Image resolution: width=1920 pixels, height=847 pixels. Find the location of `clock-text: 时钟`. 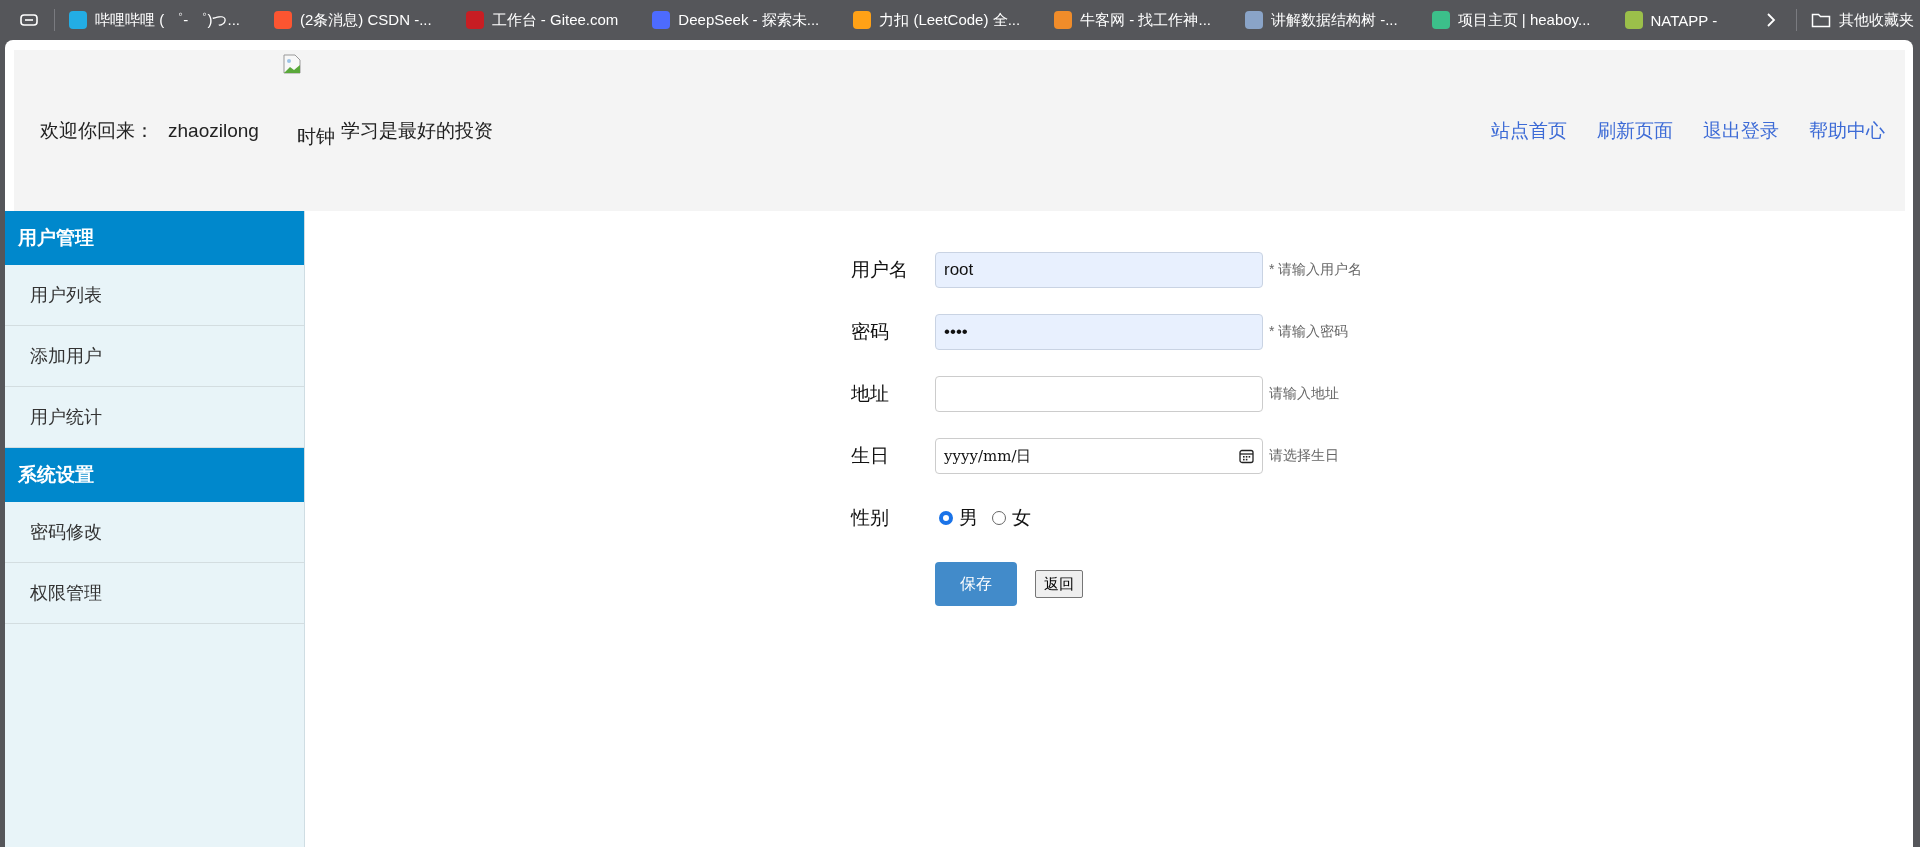

clock-text: 时钟 is located at coordinates (315, 136).